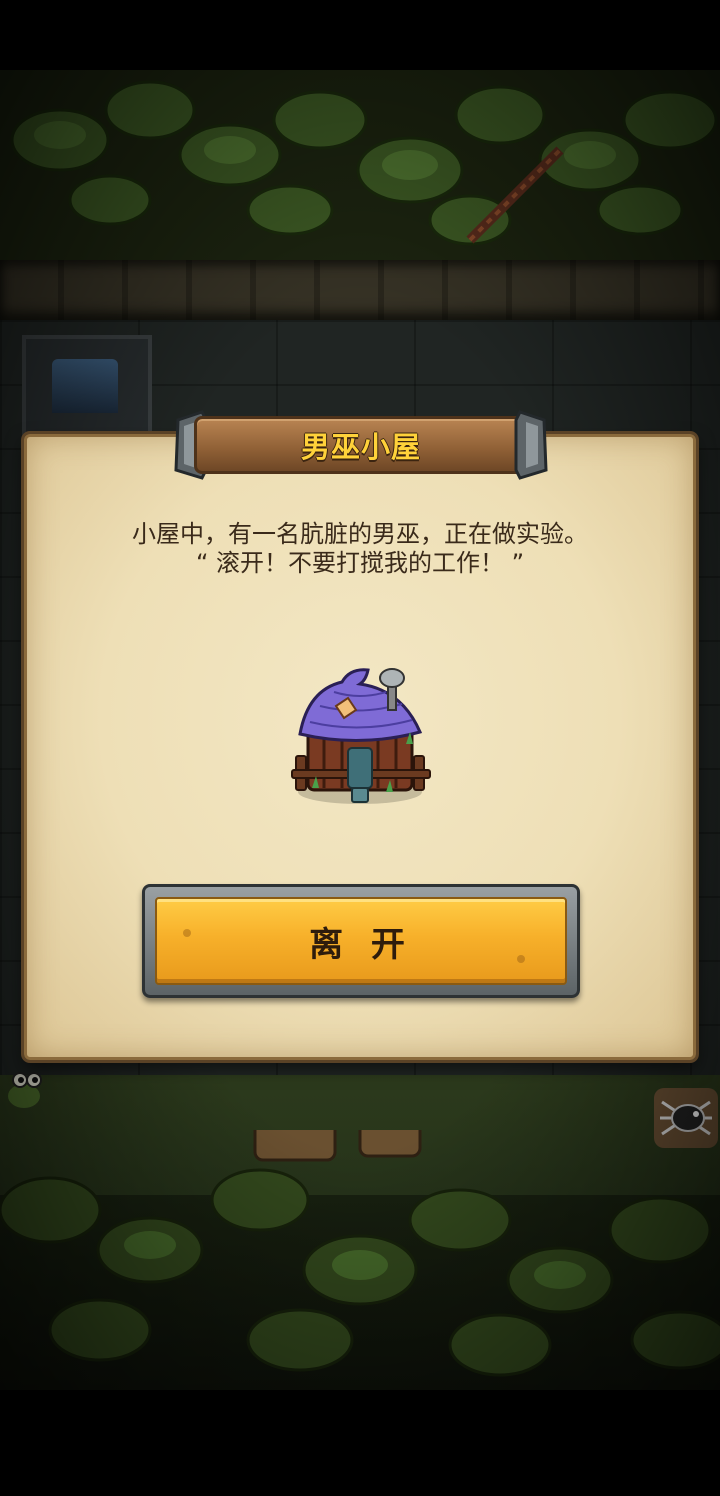 This screenshot has width=720, height=1496. I want to click on spider-critter-icon, so click(686, 1118).